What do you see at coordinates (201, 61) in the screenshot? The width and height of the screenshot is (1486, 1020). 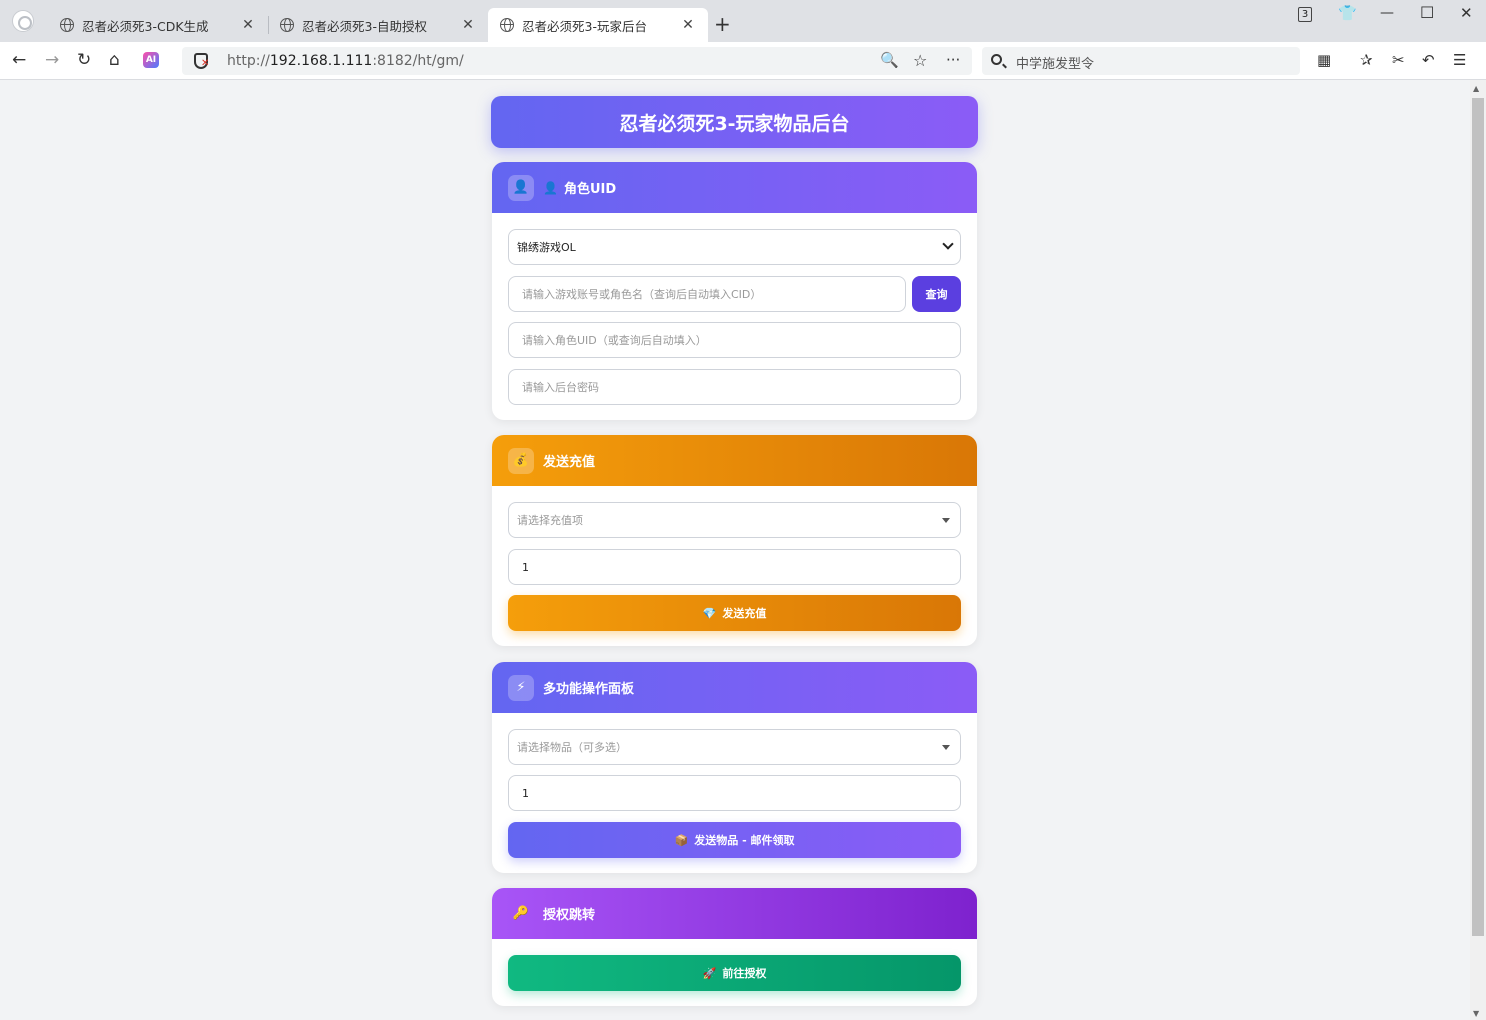 I see `shield-warning-icon` at bounding box center [201, 61].